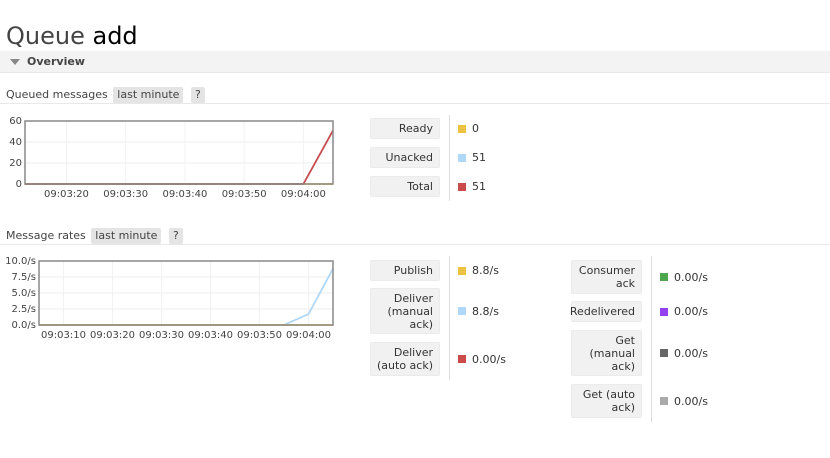 This screenshot has width=830, height=458. Describe the element at coordinates (175, 236) in the screenshot. I see `message-rates-help-button: ?` at that location.